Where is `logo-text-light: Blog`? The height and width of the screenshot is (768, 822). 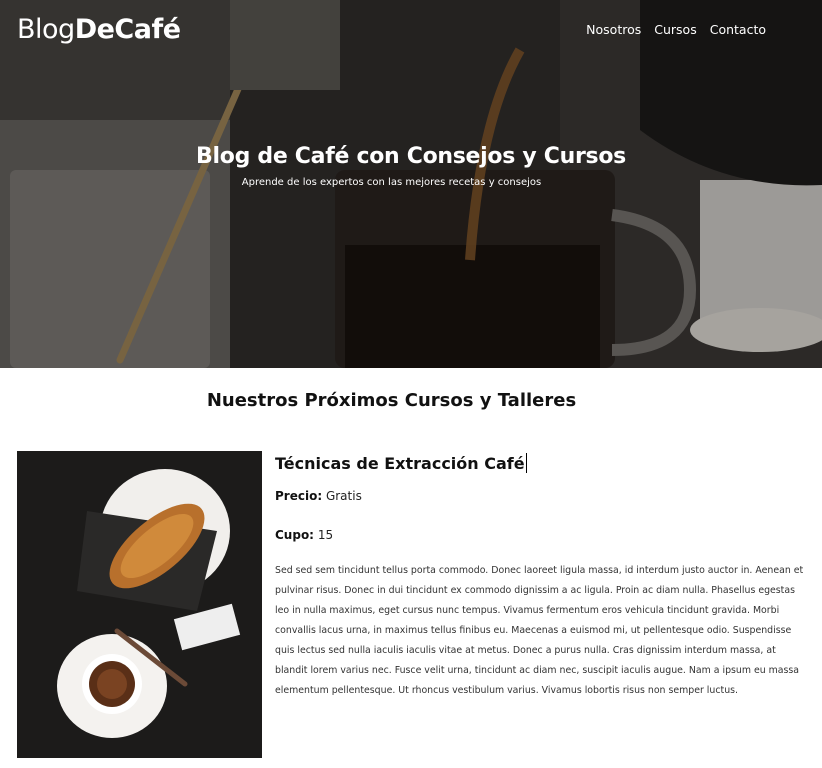
logo-text-light: Blog is located at coordinates (46, 29).